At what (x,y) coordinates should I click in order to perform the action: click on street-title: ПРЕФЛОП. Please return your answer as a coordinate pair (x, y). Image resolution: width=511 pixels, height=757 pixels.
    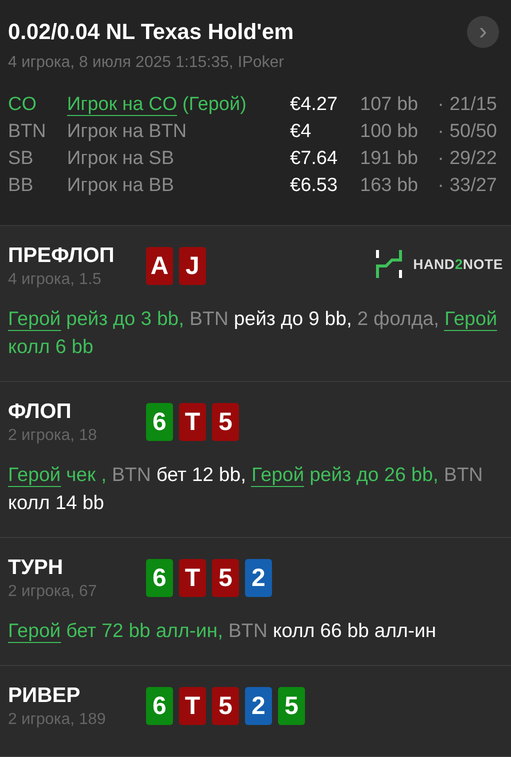
    Looking at the image, I should click on (62, 256).